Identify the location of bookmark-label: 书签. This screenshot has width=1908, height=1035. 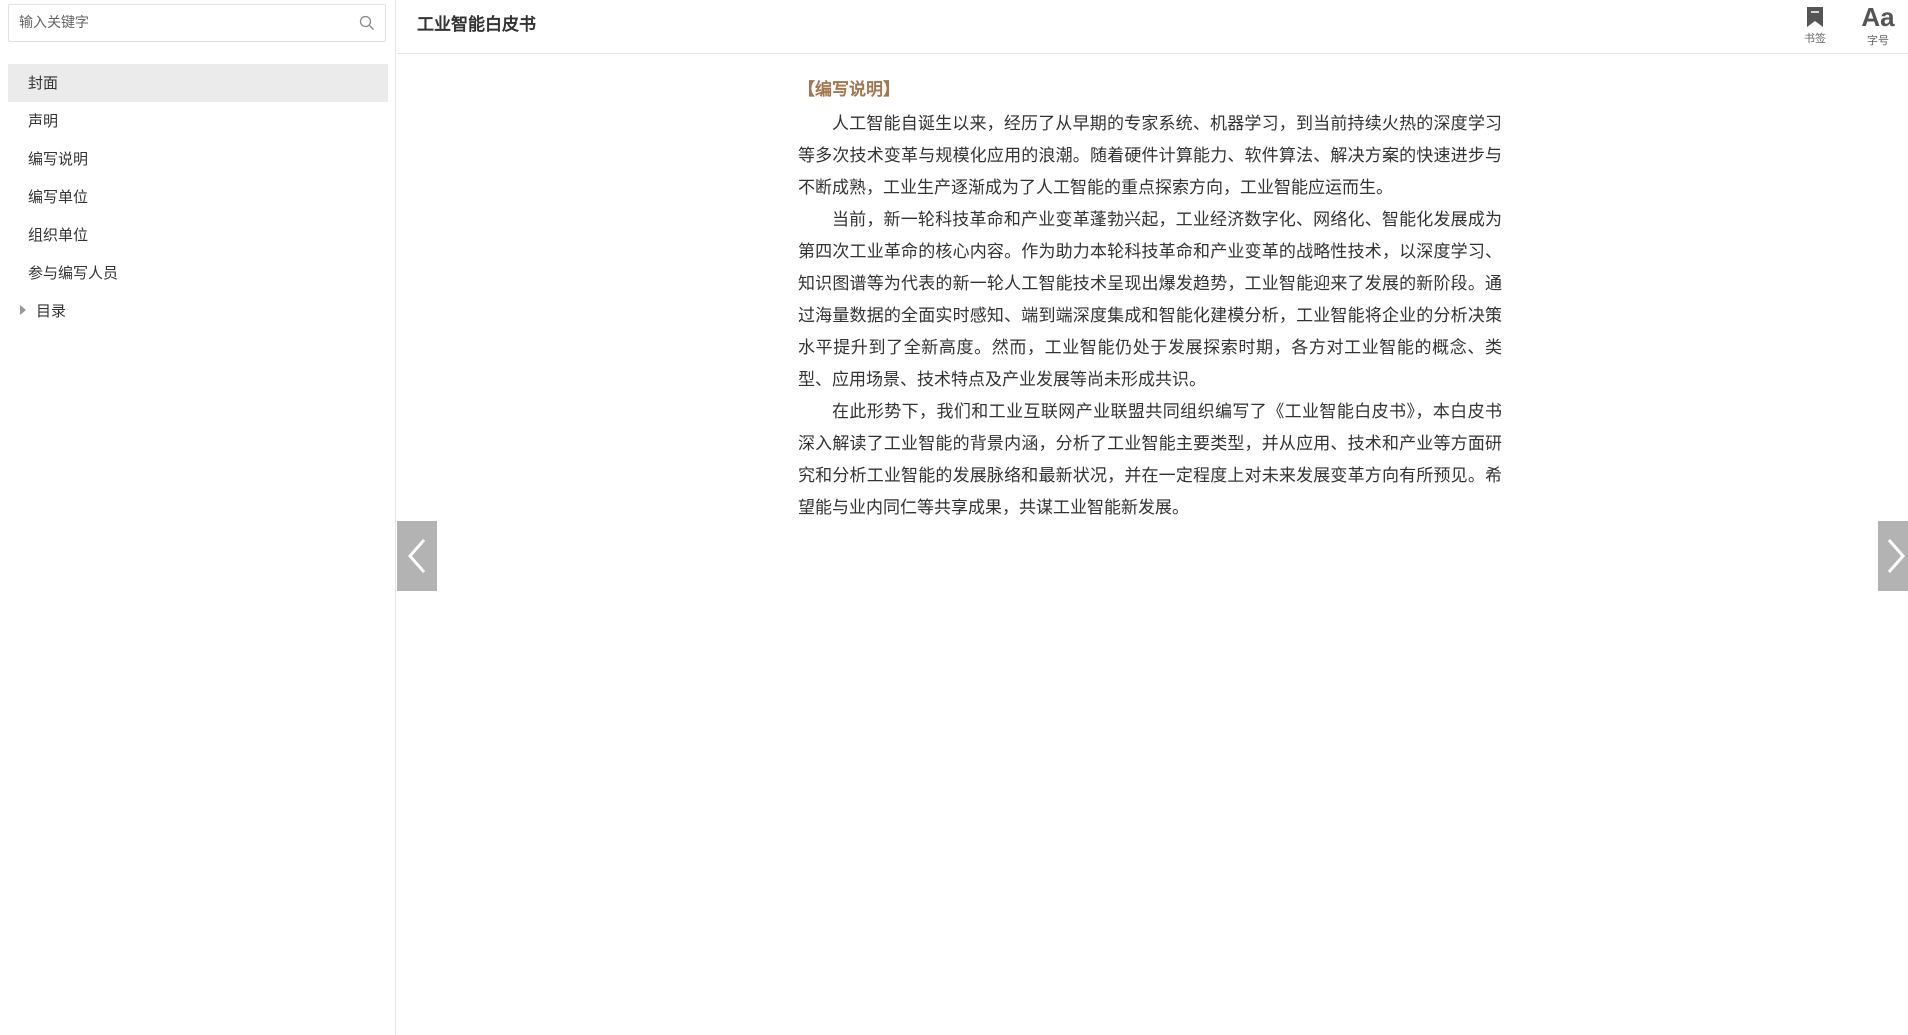
(1815, 38).